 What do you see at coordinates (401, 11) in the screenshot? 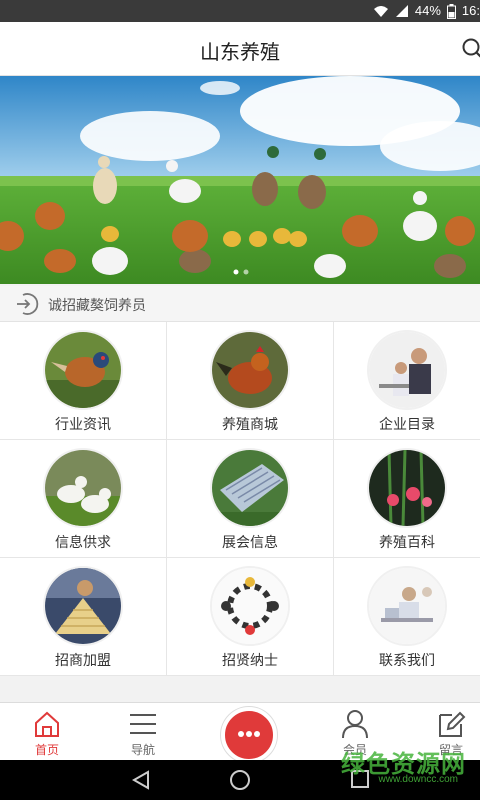
I see `signal-icon` at bounding box center [401, 11].